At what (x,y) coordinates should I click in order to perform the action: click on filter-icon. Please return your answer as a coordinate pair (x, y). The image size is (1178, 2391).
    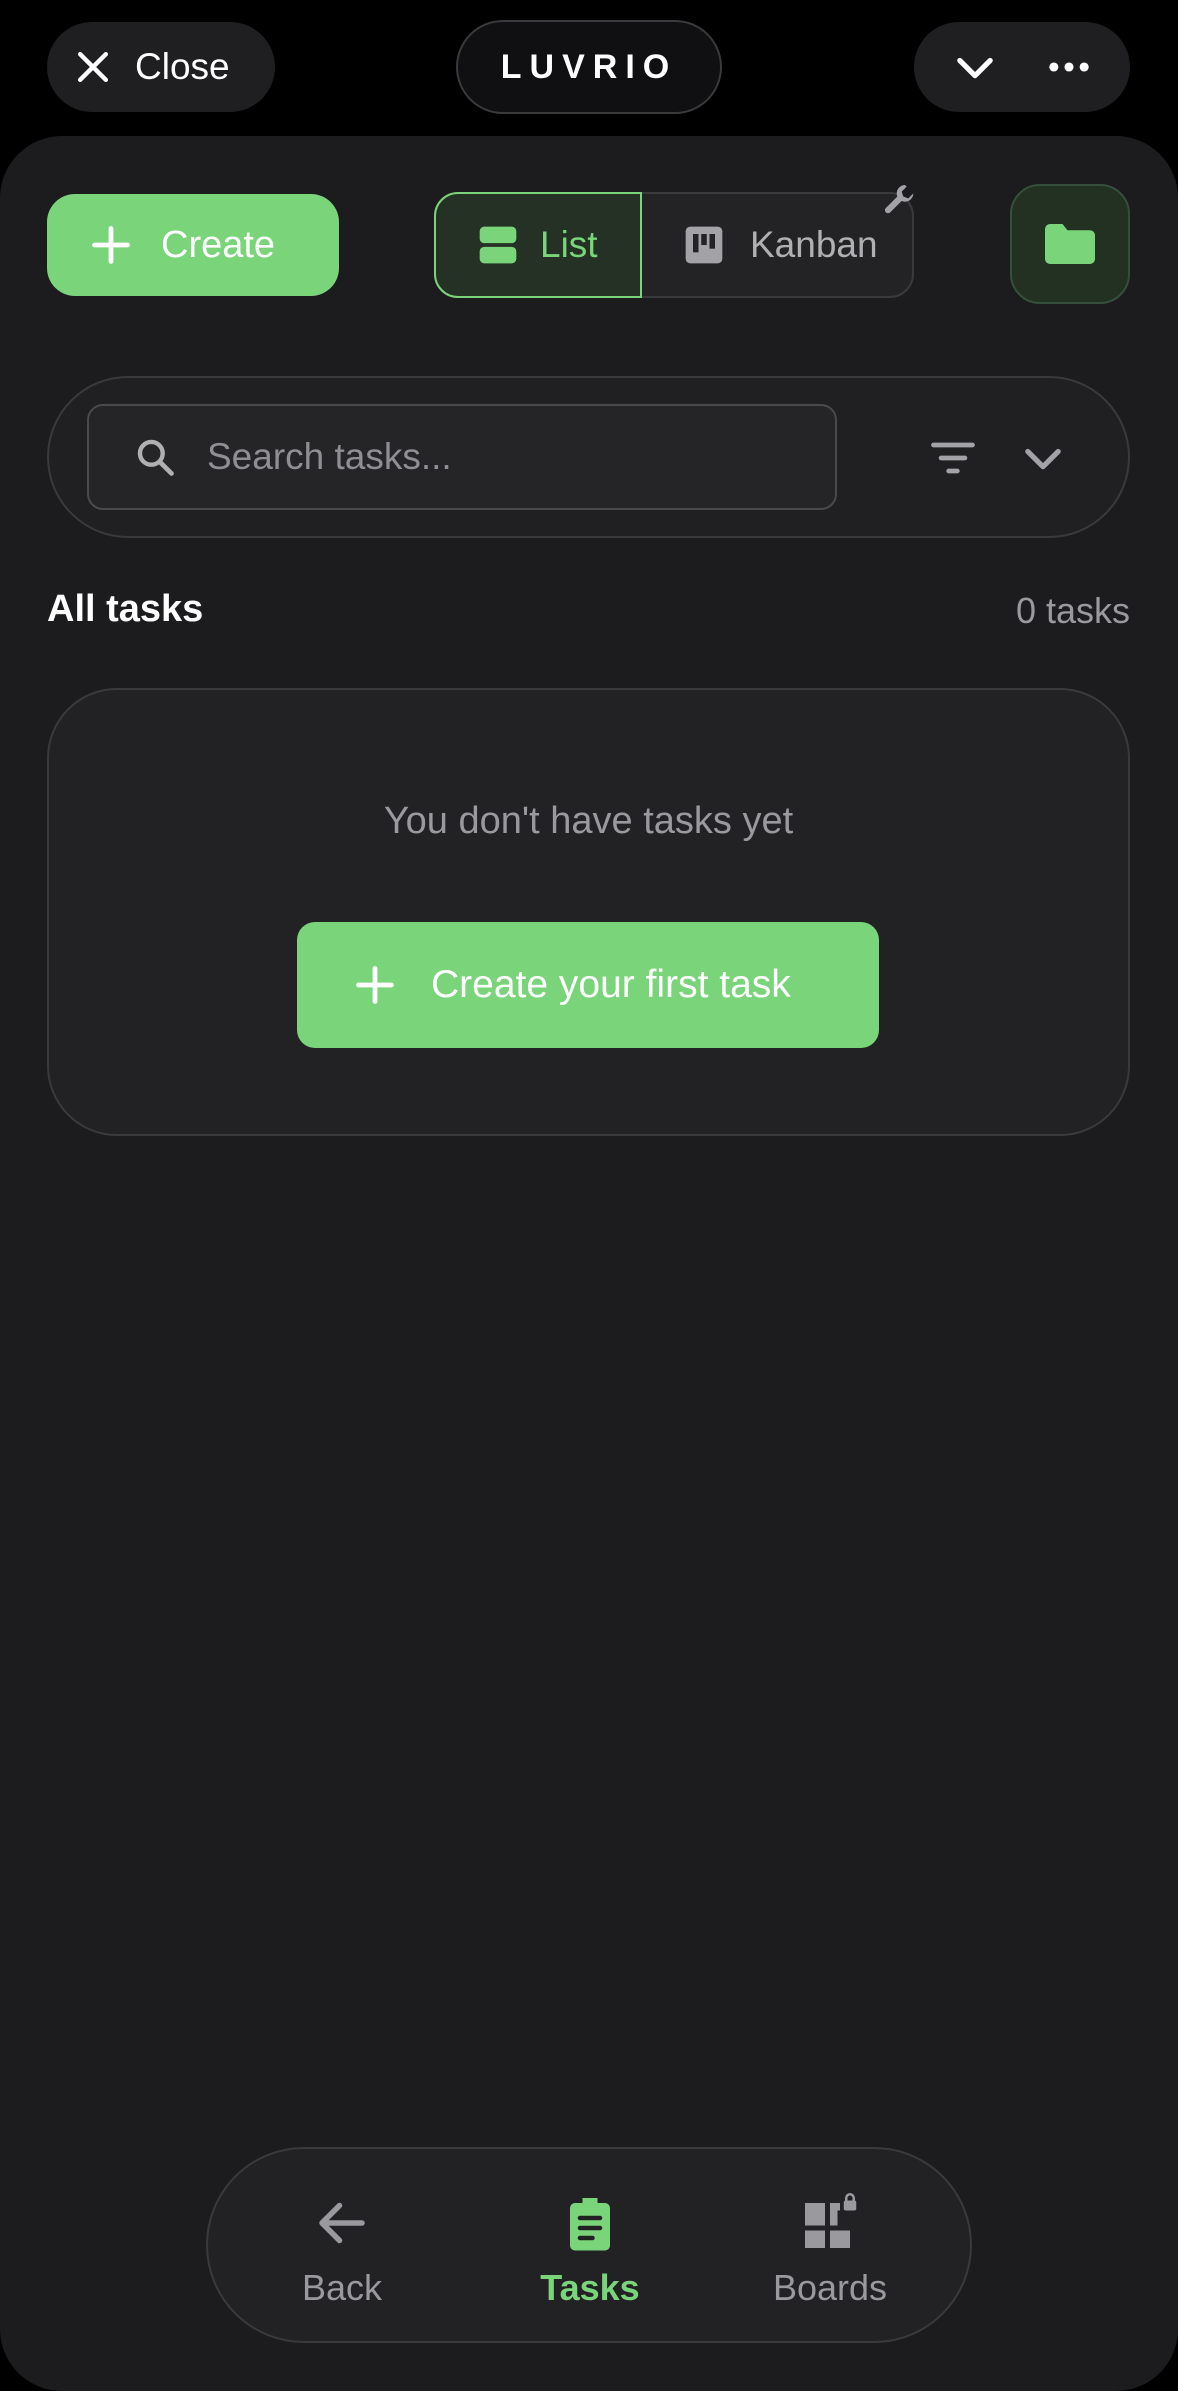
    Looking at the image, I should click on (953, 458).